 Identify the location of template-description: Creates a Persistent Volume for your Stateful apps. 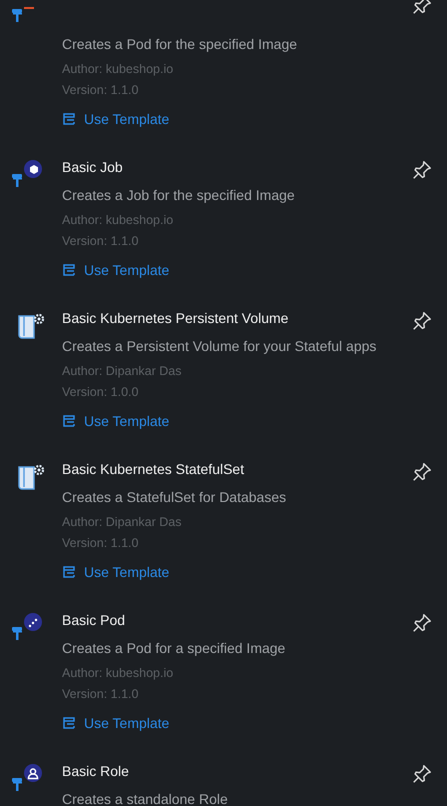
(220, 346).